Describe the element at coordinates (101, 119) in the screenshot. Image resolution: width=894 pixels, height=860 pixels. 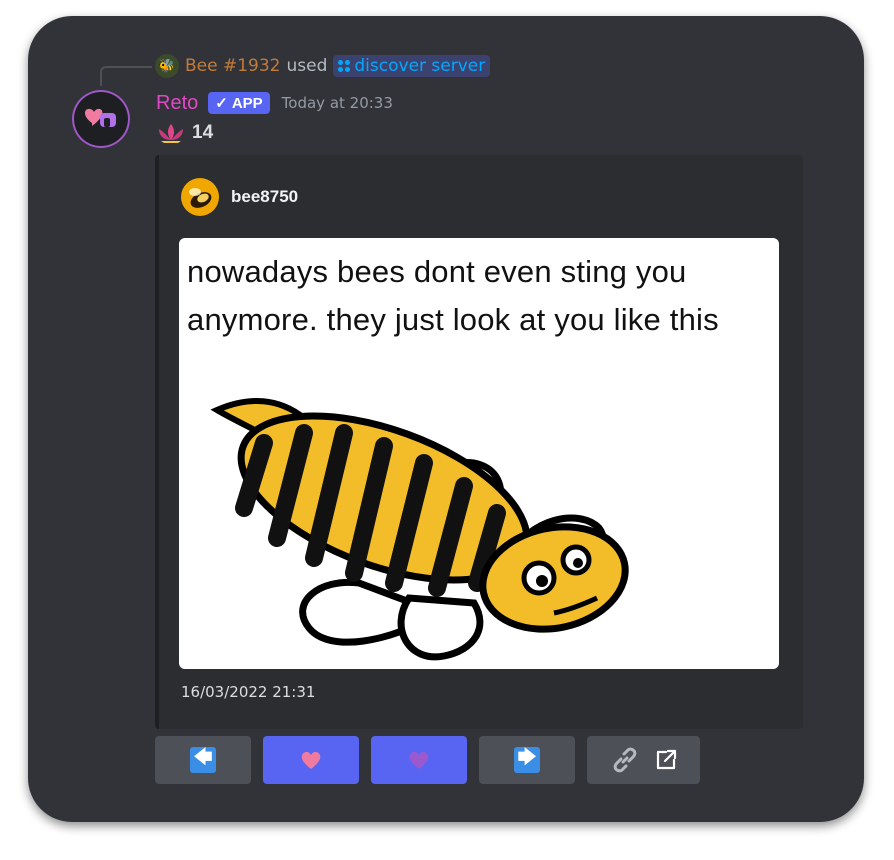
I see `author-avatar` at that location.